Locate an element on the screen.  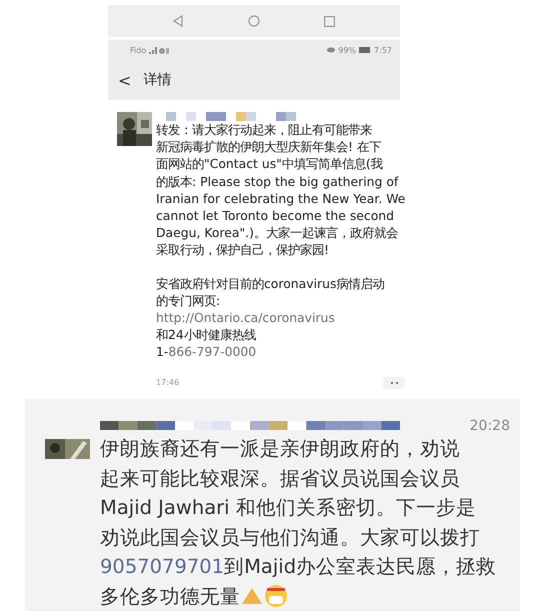
message-text: 起来可能比较艰深。据省议员说国会议员 is located at coordinates (280, 479).